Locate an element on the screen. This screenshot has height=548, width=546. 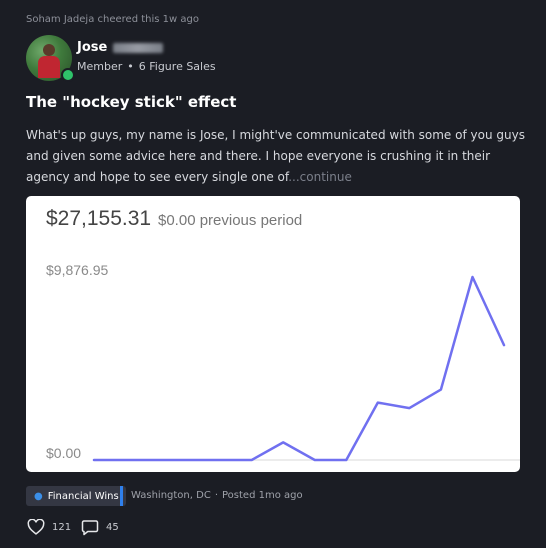
post-location: Washington, DC is located at coordinates (171, 495).